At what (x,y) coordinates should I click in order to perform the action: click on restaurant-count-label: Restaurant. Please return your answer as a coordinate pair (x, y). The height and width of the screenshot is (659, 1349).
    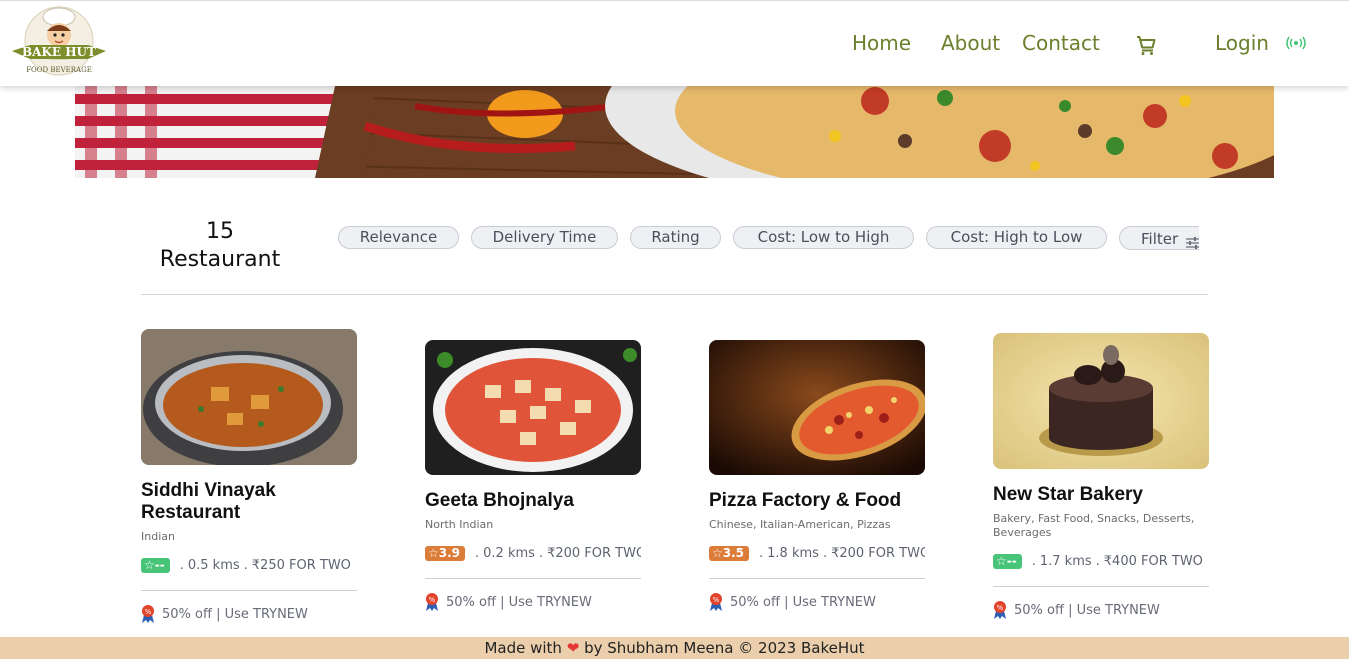
    Looking at the image, I should click on (220, 259).